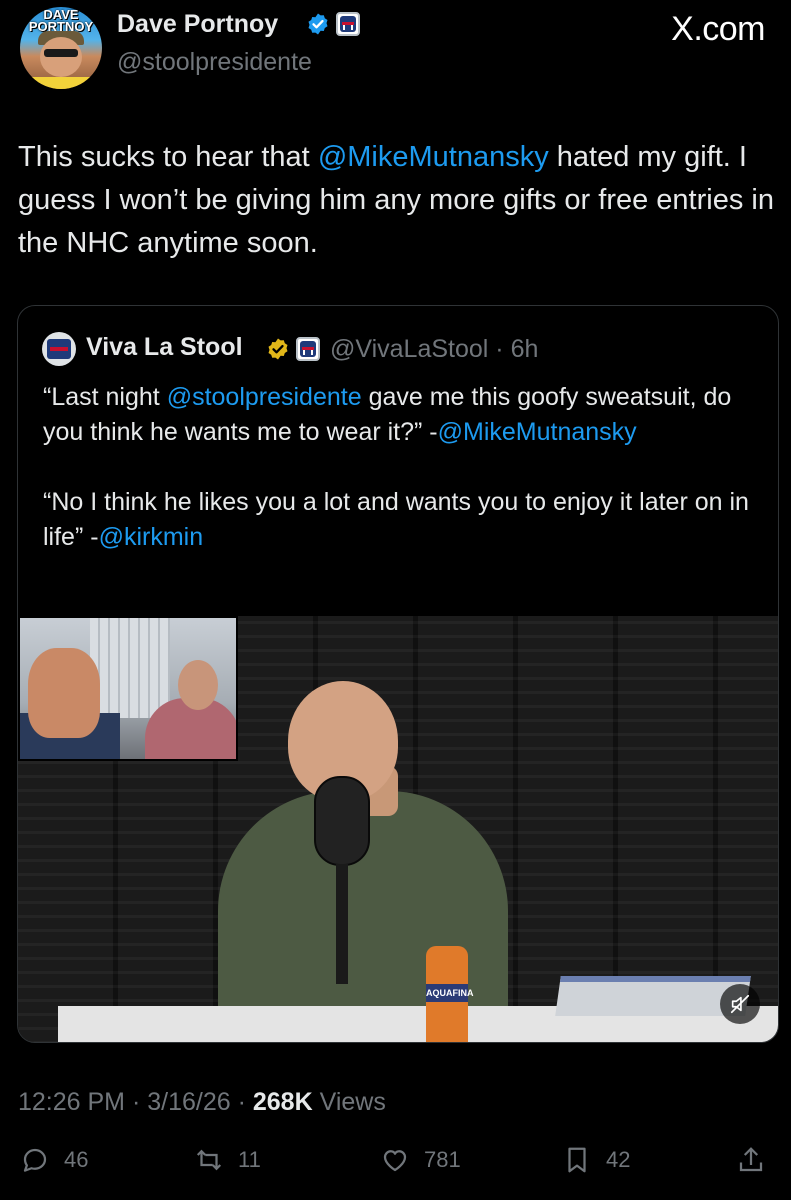 Image resolution: width=791 pixels, height=1200 pixels. I want to click on tweet-meta: 12:26 PM · 3/16/26 · 268K Views, so click(202, 1102).